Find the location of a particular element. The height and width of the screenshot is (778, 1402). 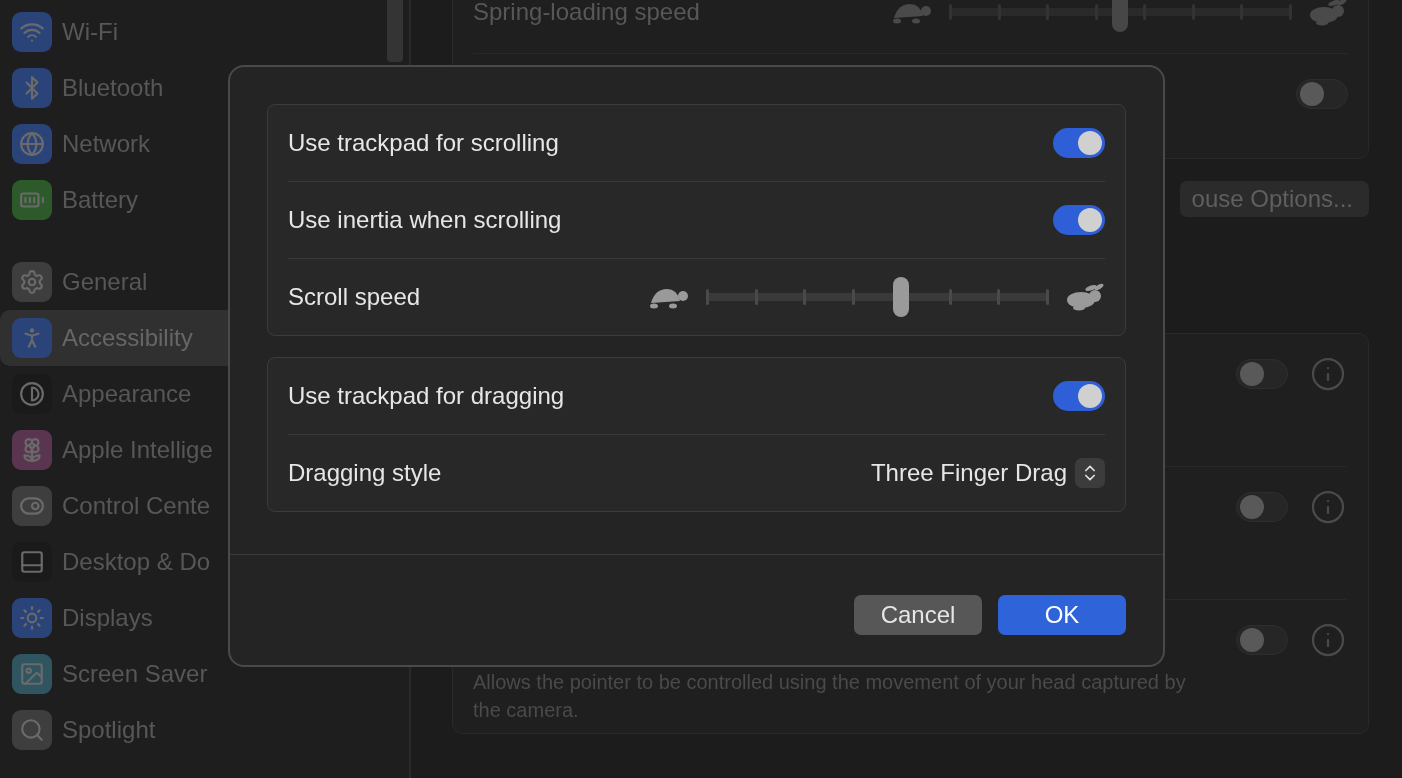

setting-label: Spring-loading speed is located at coordinates (586, 13).